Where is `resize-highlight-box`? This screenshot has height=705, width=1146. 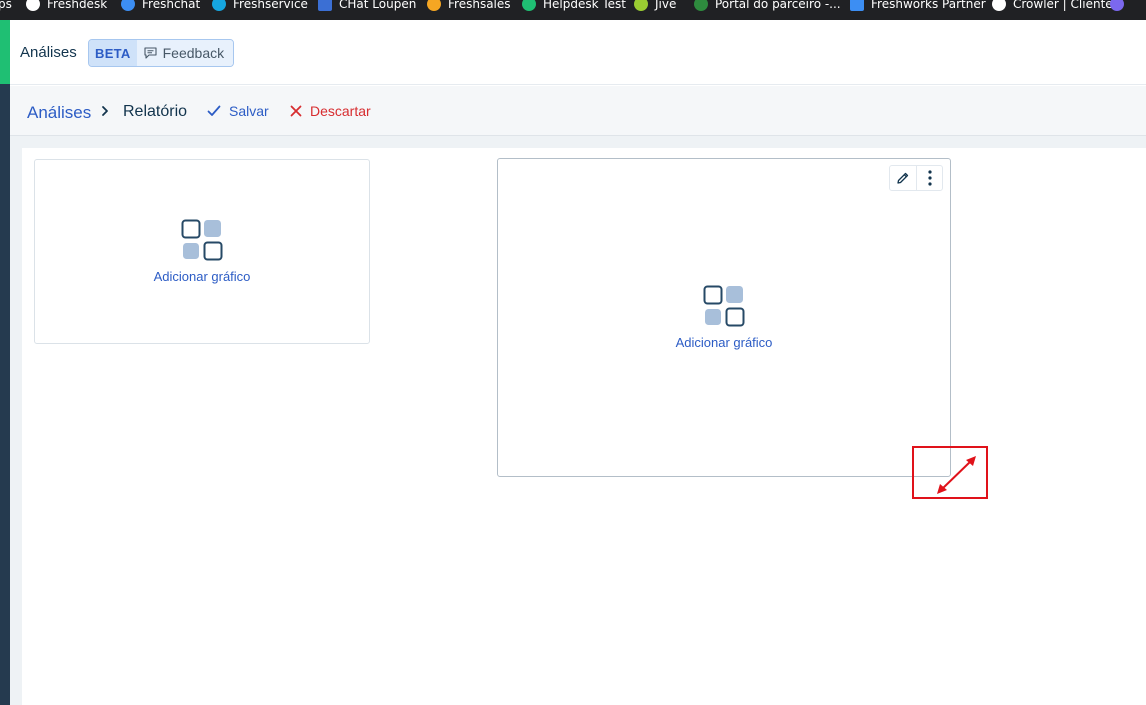 resize-highlight-box is located at coordinates (950, 472).